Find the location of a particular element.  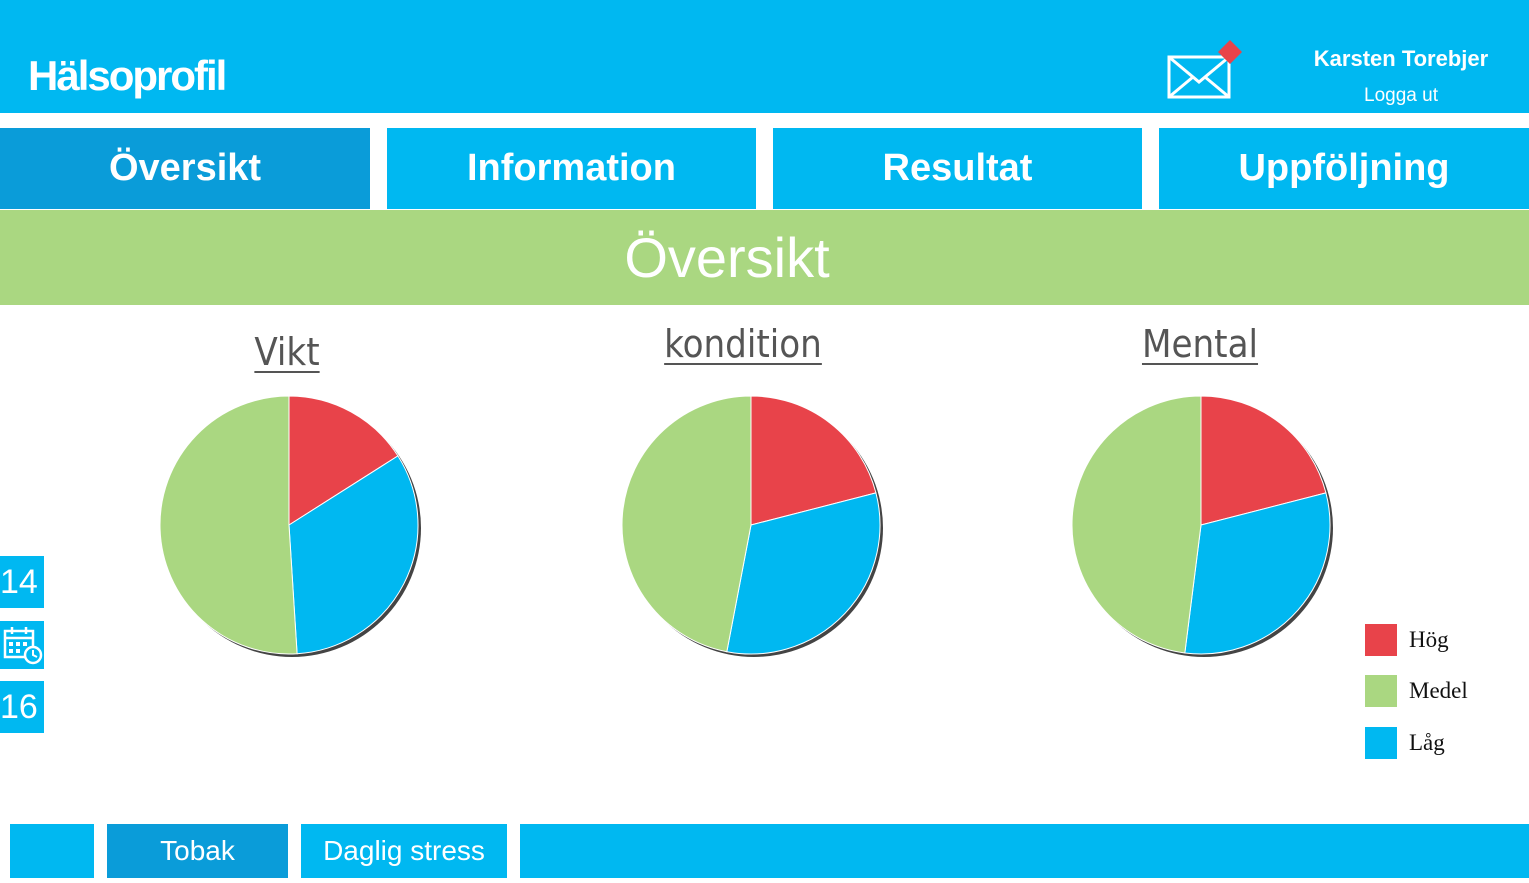

legend-swatch-hog is located at coordinates (1381, 640).